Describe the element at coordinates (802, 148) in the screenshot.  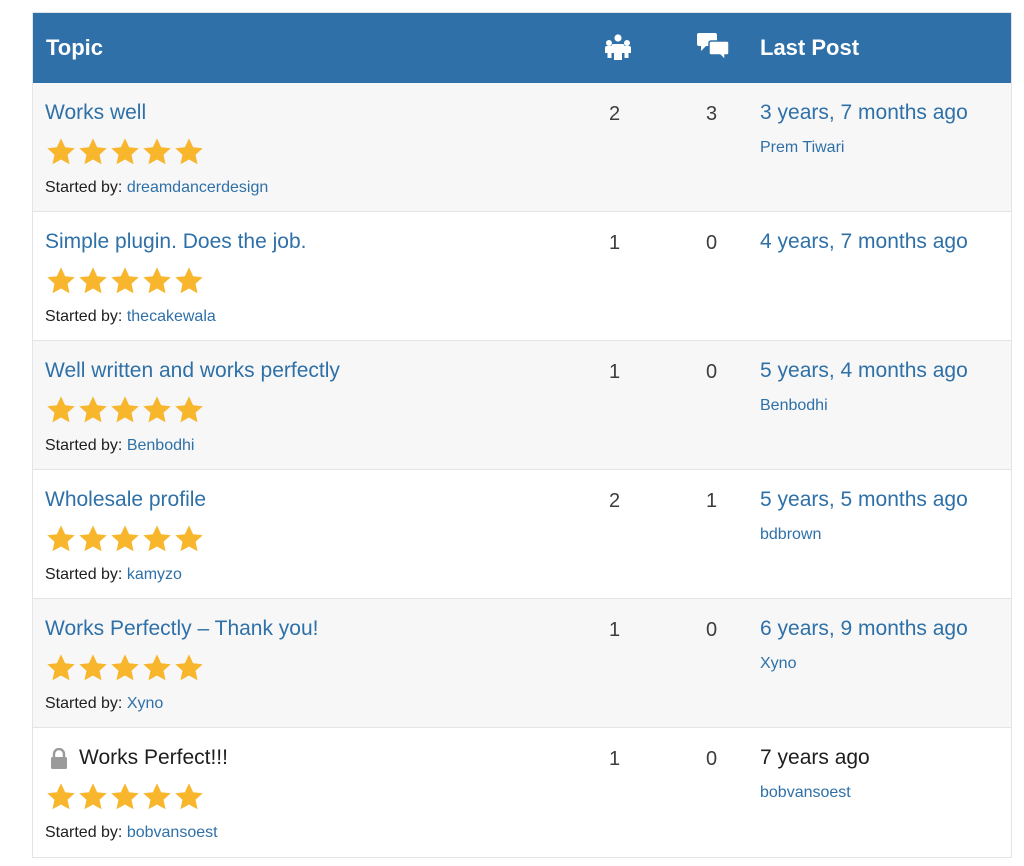
I see `last-post-author-link: Prem Tiwari` at that location.